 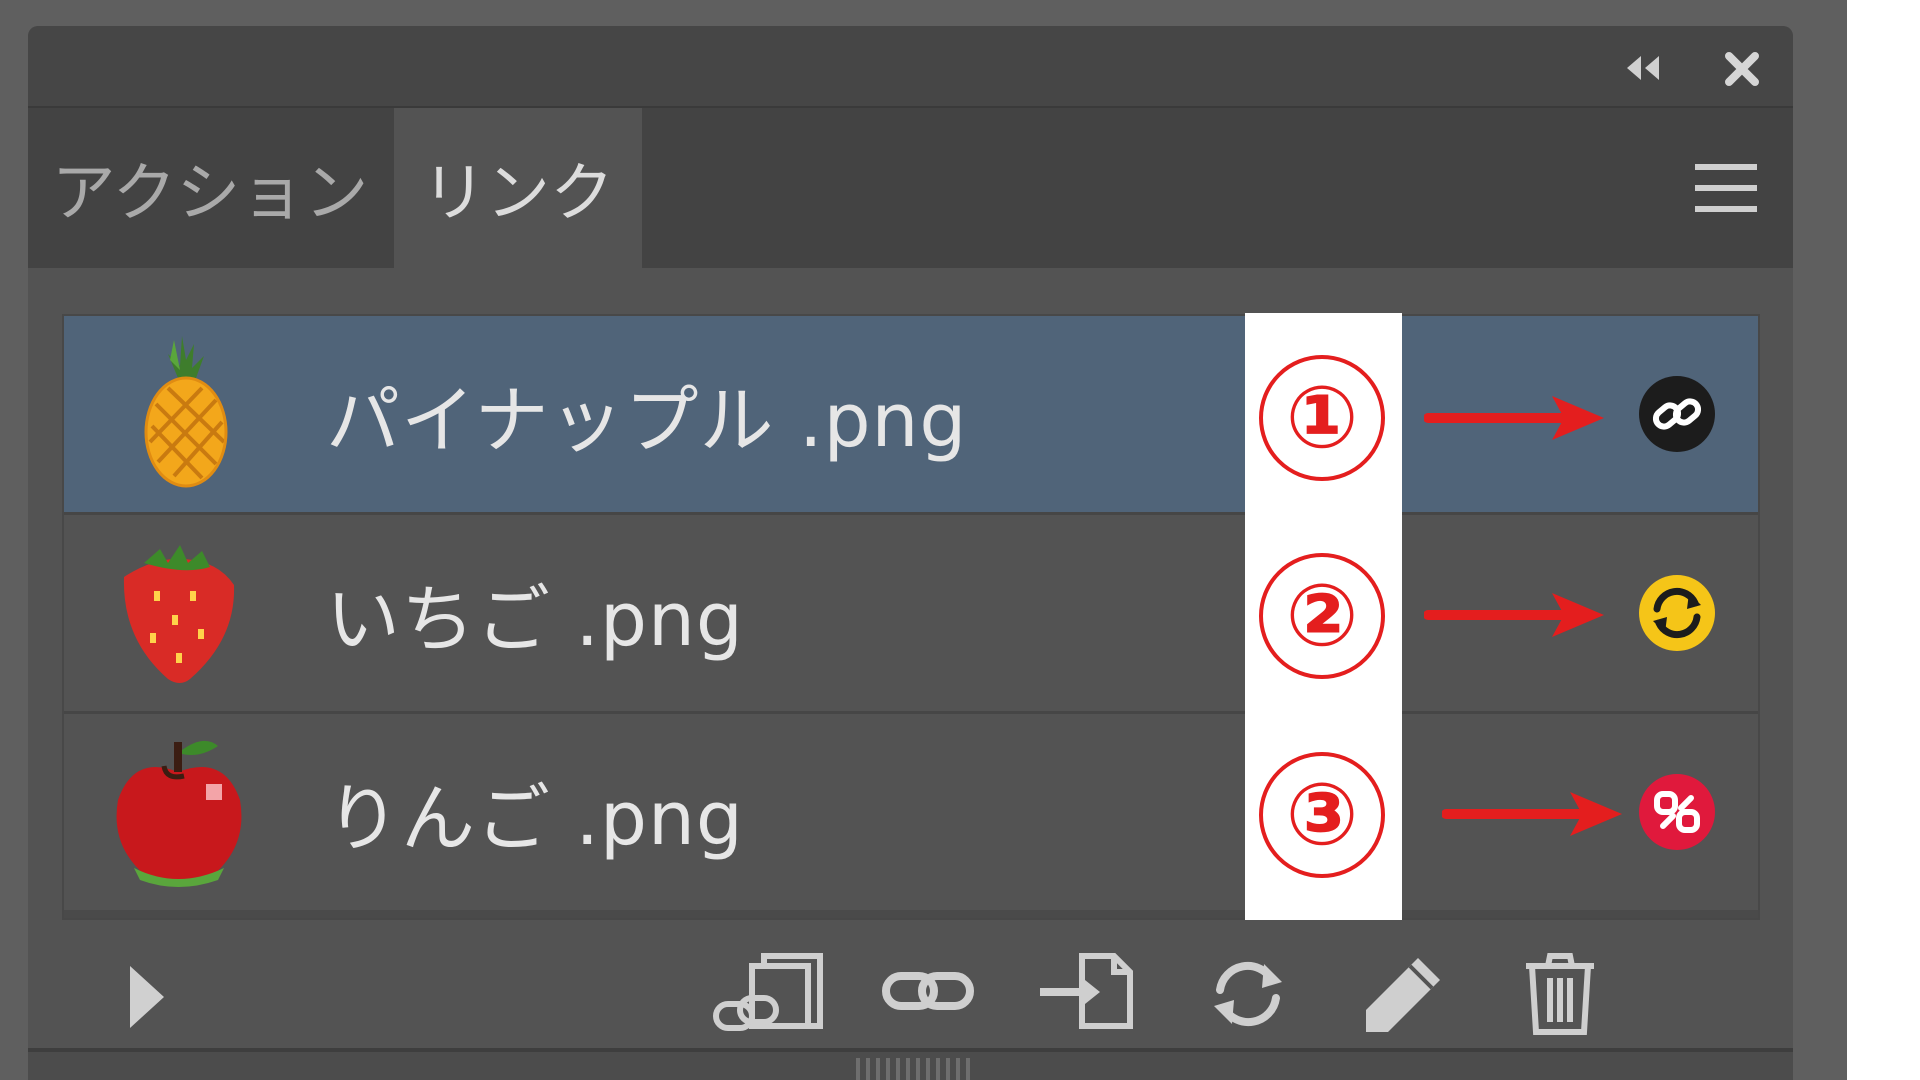 I want to click on show-options-icon, so click(x=146, y=997).